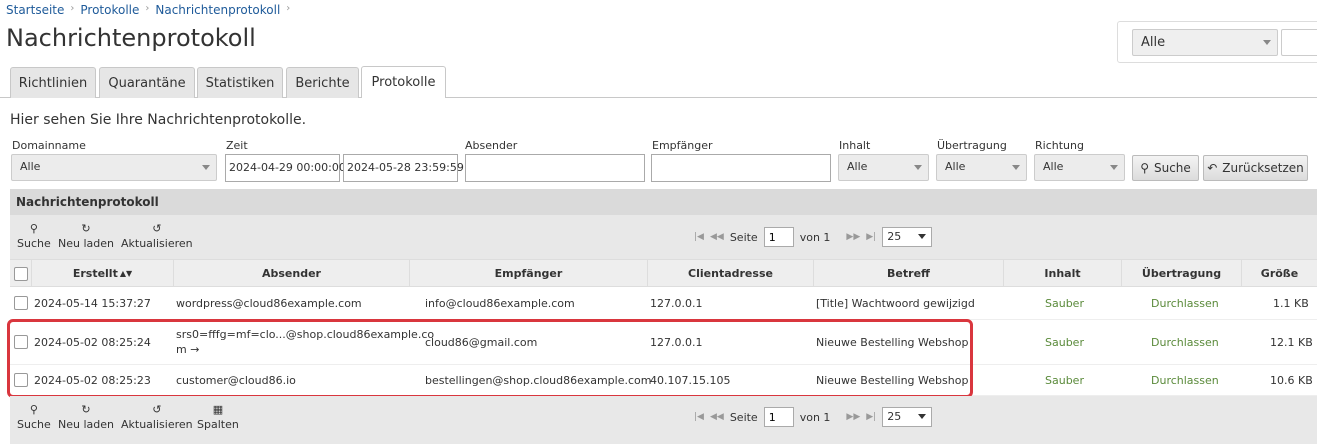  I want to click on col-uebertragung: Übertragung, so click(1182, 273).